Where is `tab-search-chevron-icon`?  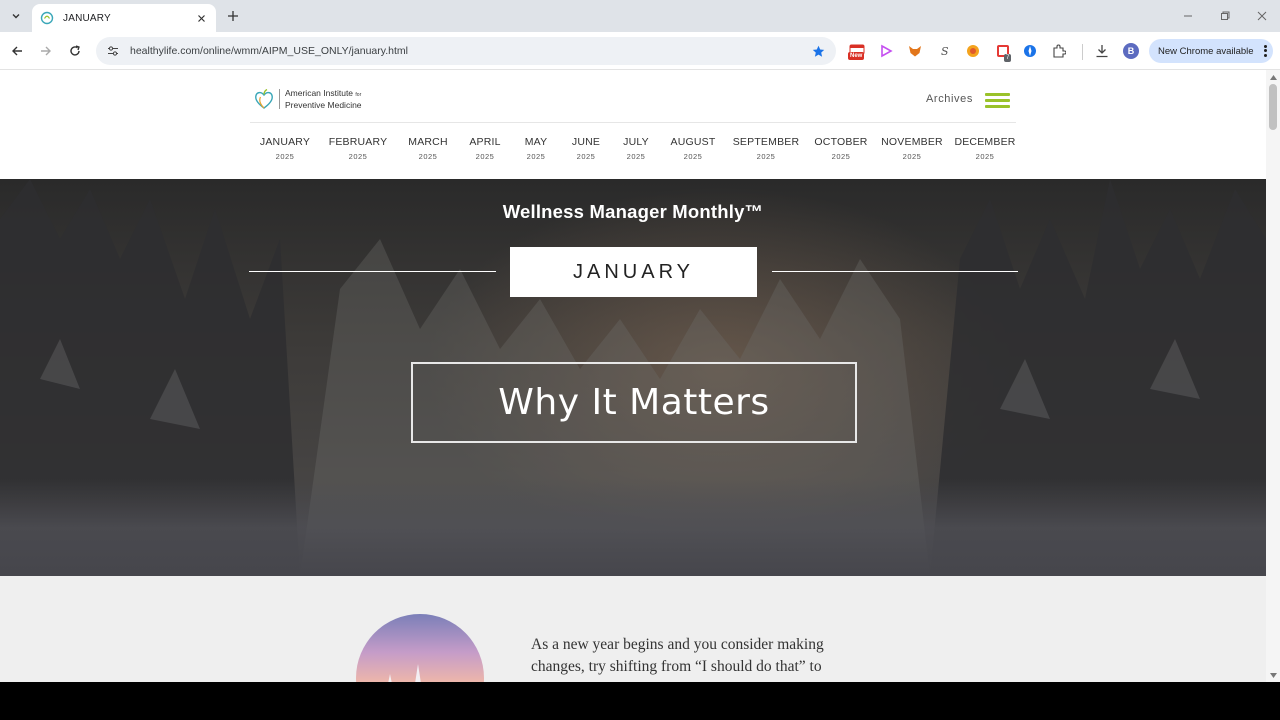 tab-search-chevron-icon is located at coordinates (16, 16).